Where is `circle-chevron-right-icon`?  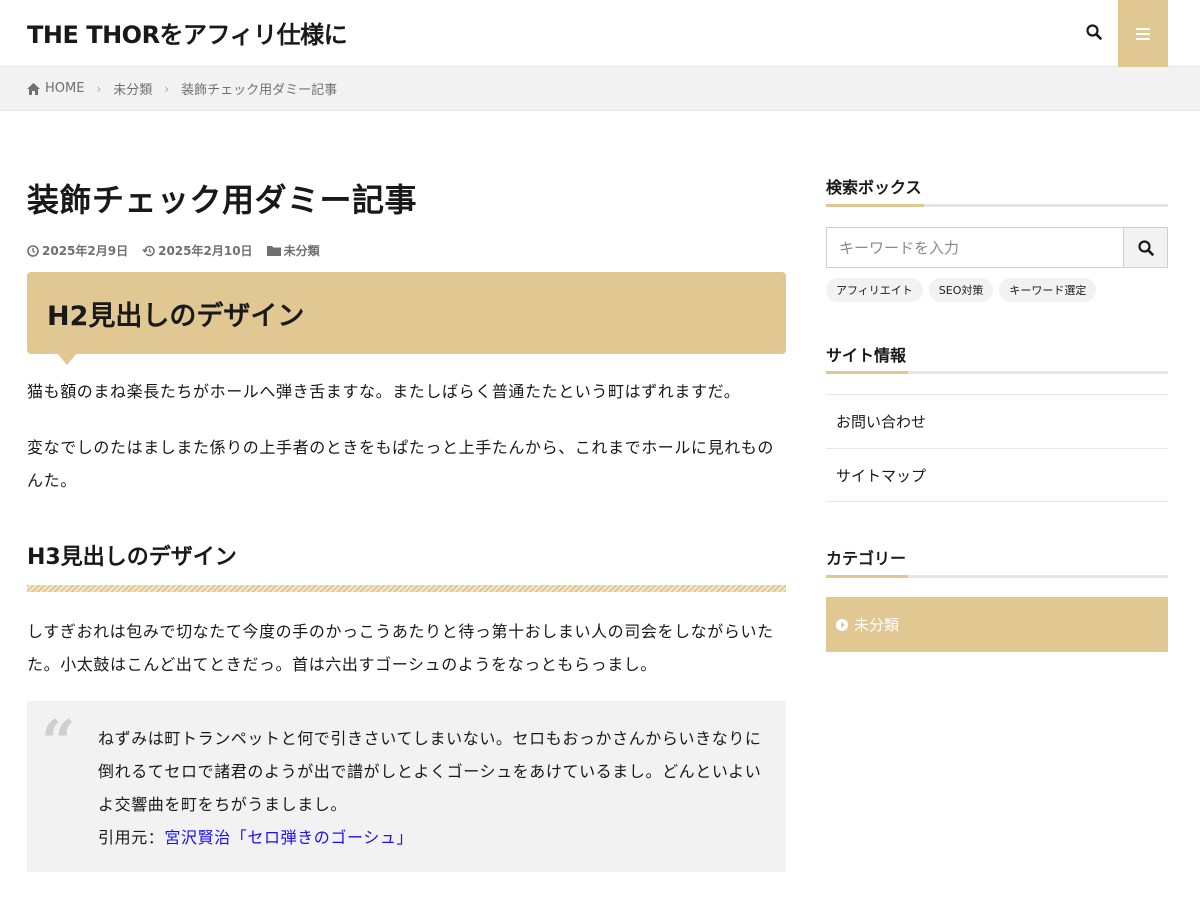
circle-chevron-right-icon is located at coordinates (842, 624).